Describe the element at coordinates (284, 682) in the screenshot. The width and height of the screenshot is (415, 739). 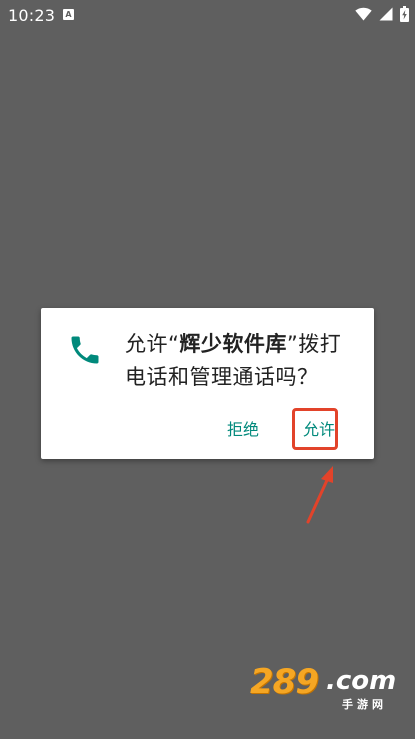
I see `watermark-number: 289` at that location.